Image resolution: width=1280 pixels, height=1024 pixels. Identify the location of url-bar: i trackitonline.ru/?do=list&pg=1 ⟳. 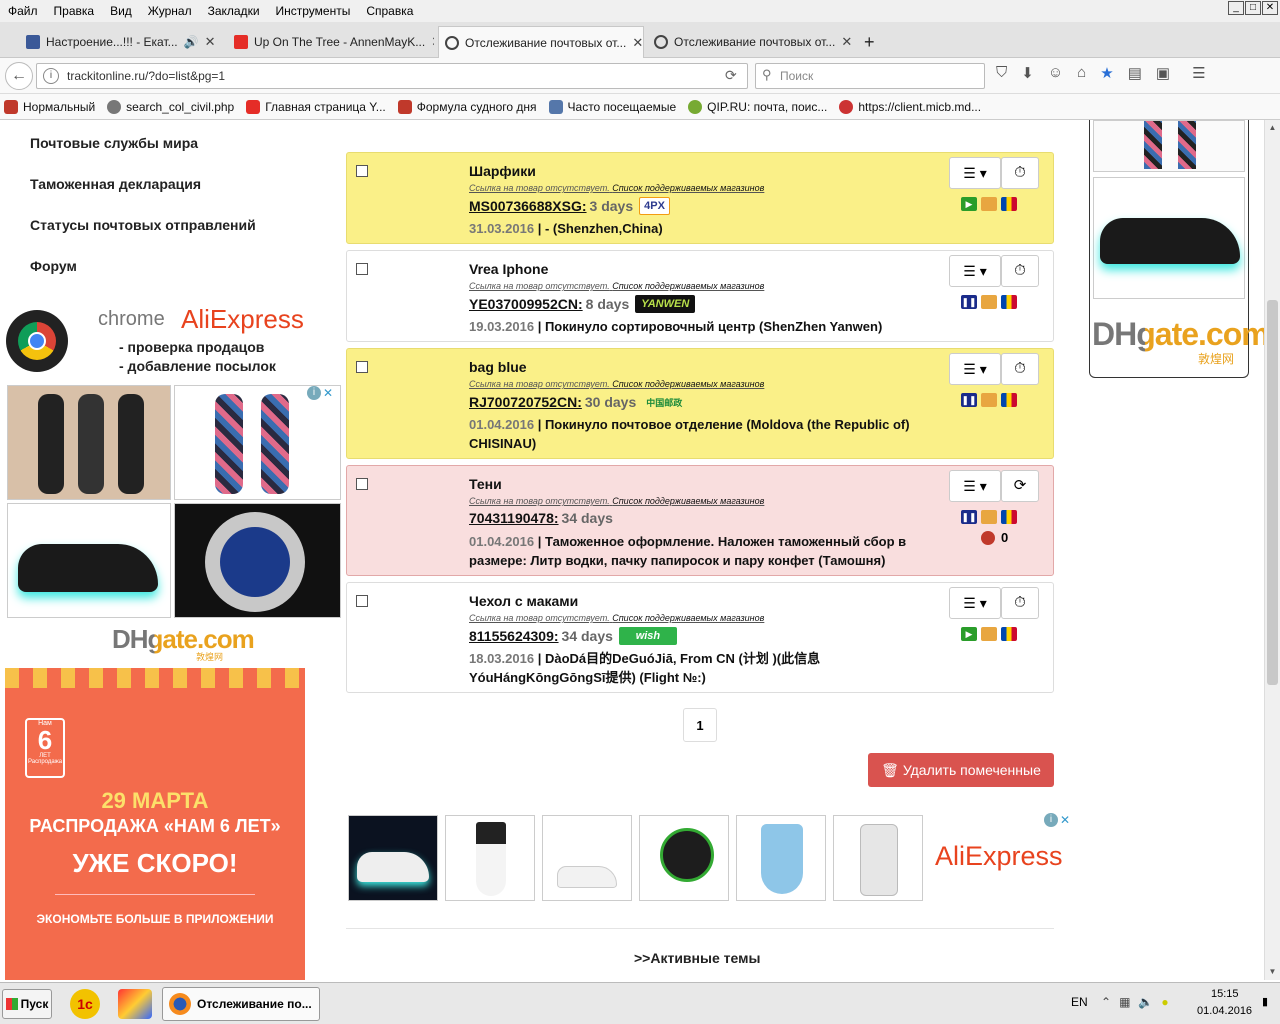
(392, 76).